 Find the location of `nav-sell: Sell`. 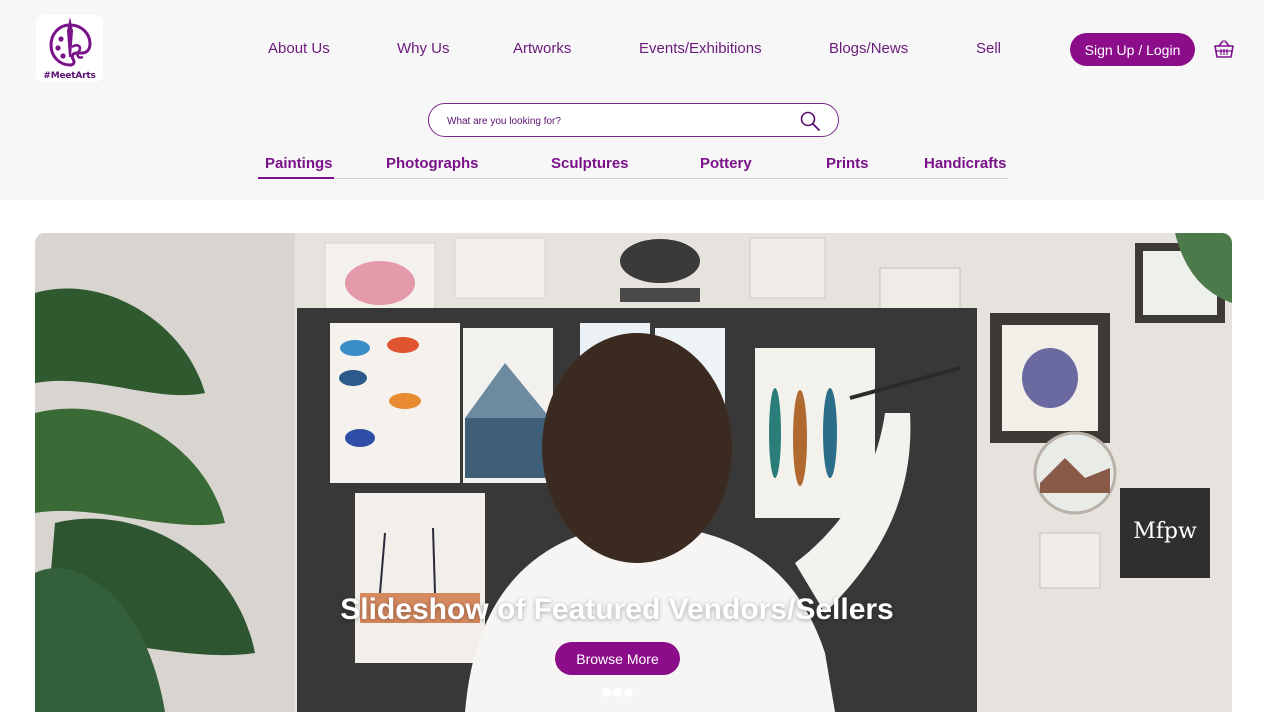

nav-sell: Sell is located at coordinates (988, 48).